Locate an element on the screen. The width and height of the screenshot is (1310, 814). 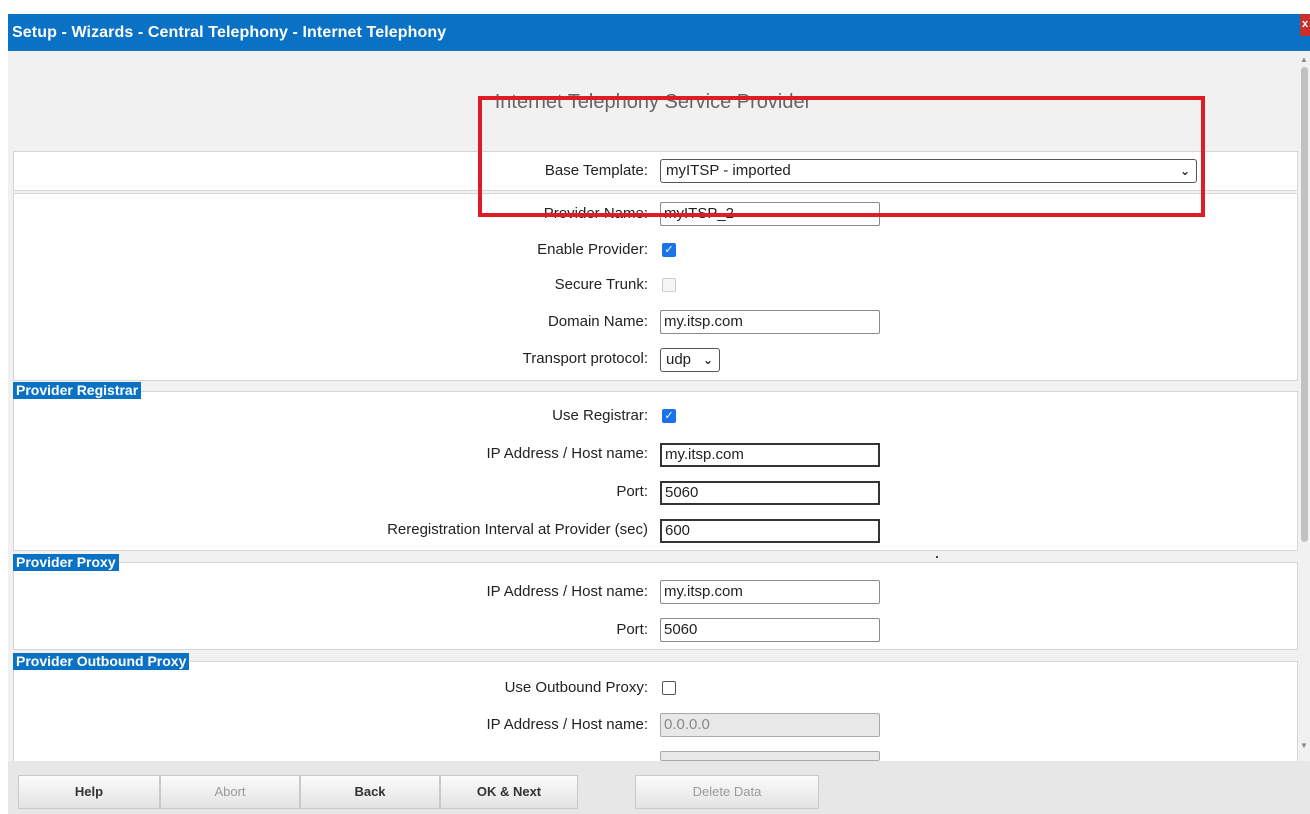
proxy-panel is located at coordinates (655, 606).